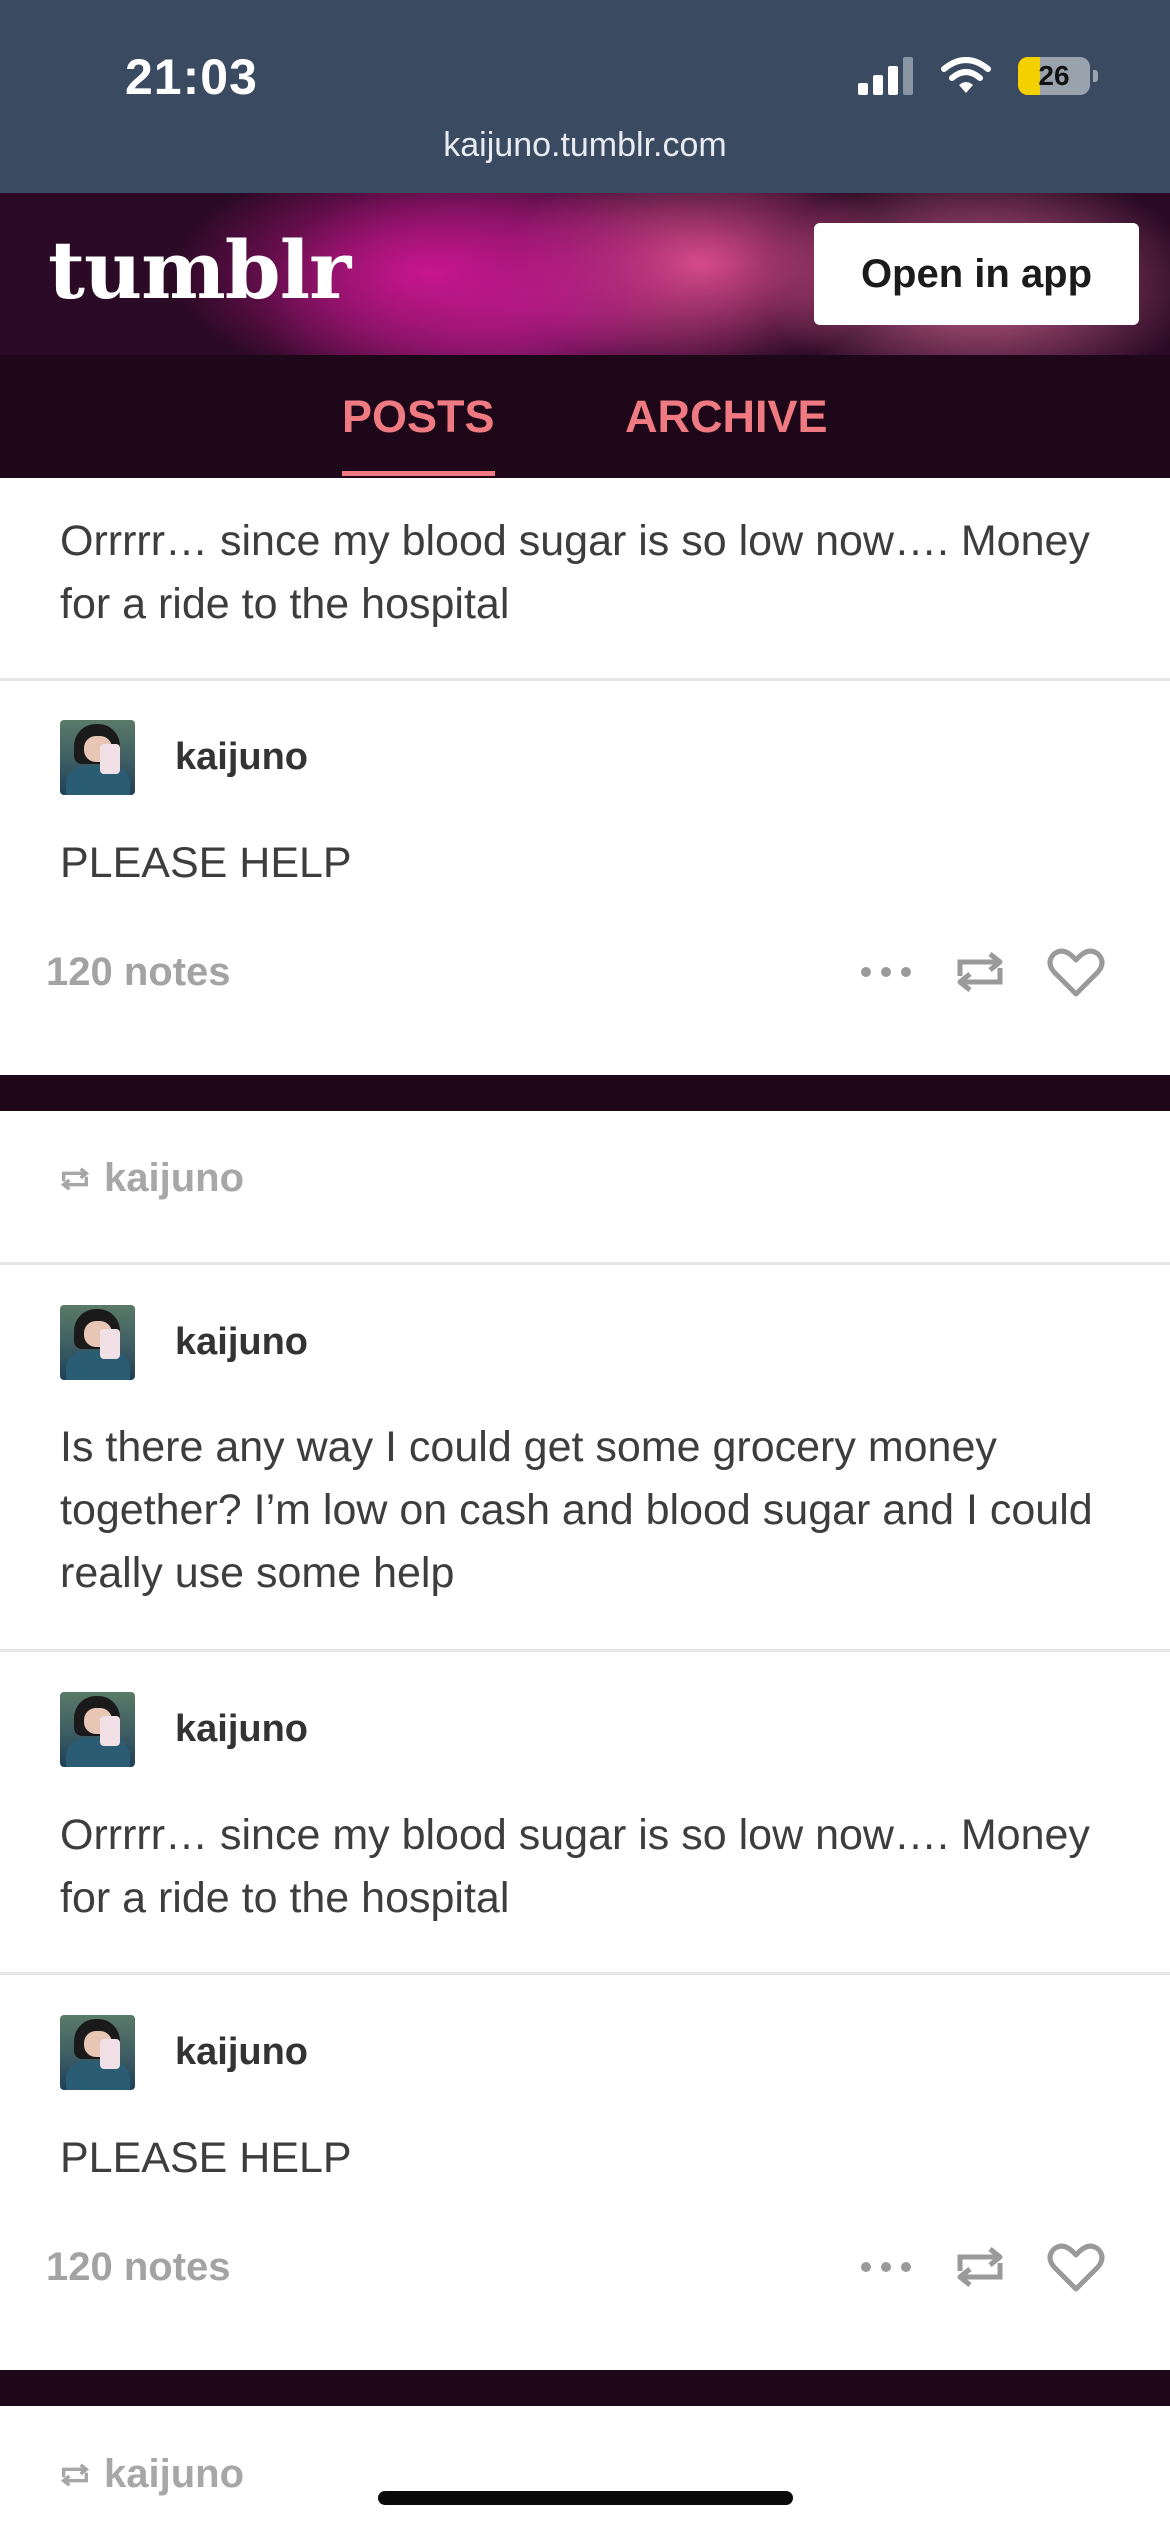  What do you see at coordinates (885, 76) in the screenshot?
I see `signal-icon` at bounding box center [885, 76].